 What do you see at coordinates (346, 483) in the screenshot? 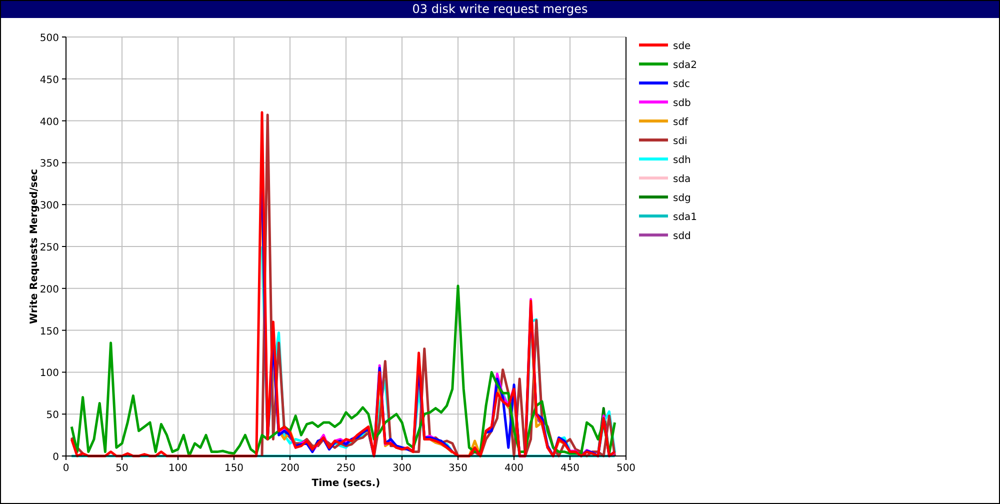
I see `x-axis-title: Time (secs.)` at bounding box center [346, 483].